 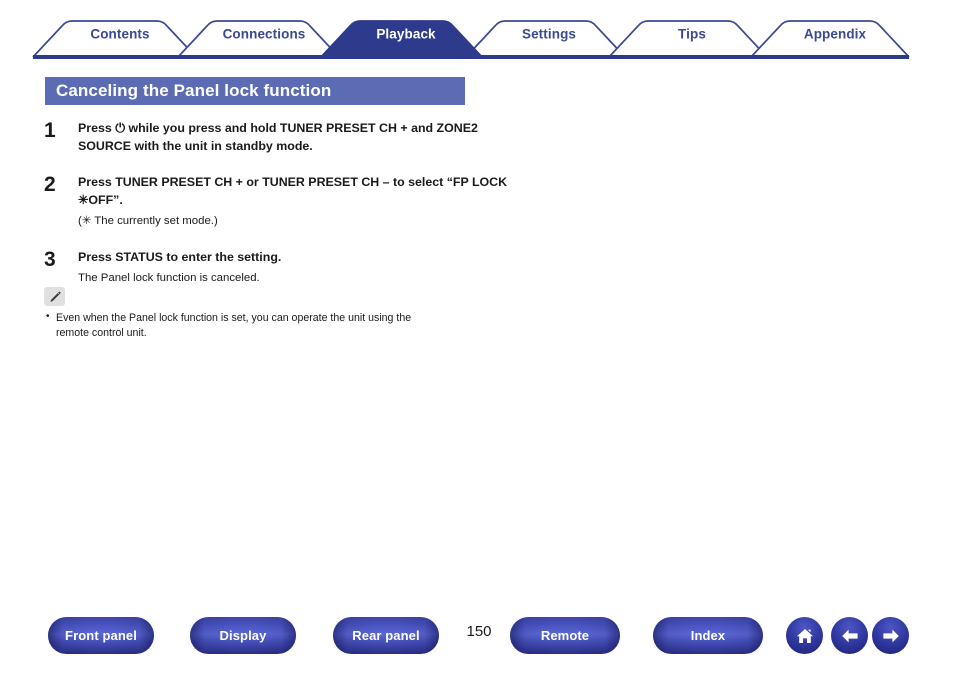 I want to click on tab-tips: Tips, so click(x=692, y=34).